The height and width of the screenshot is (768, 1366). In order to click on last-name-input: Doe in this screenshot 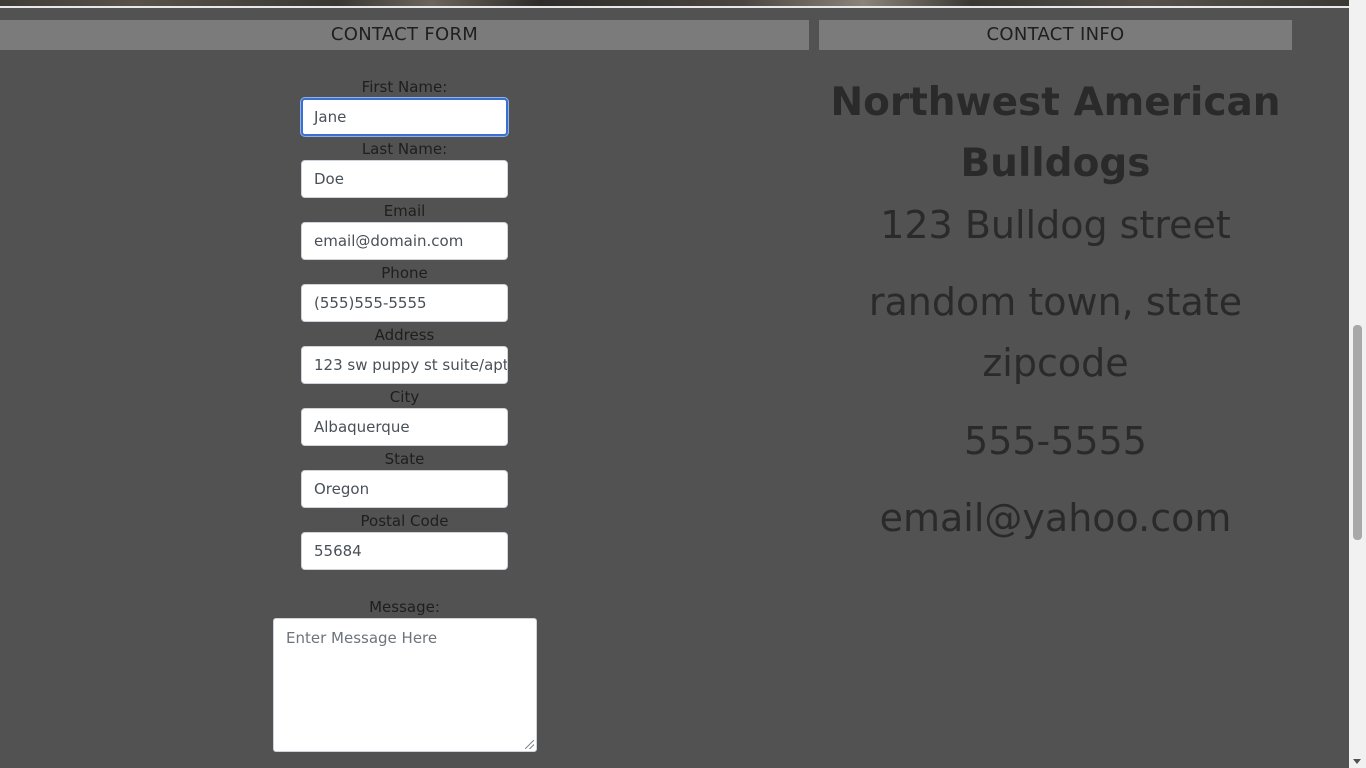, I will do `click(404, 179)`.